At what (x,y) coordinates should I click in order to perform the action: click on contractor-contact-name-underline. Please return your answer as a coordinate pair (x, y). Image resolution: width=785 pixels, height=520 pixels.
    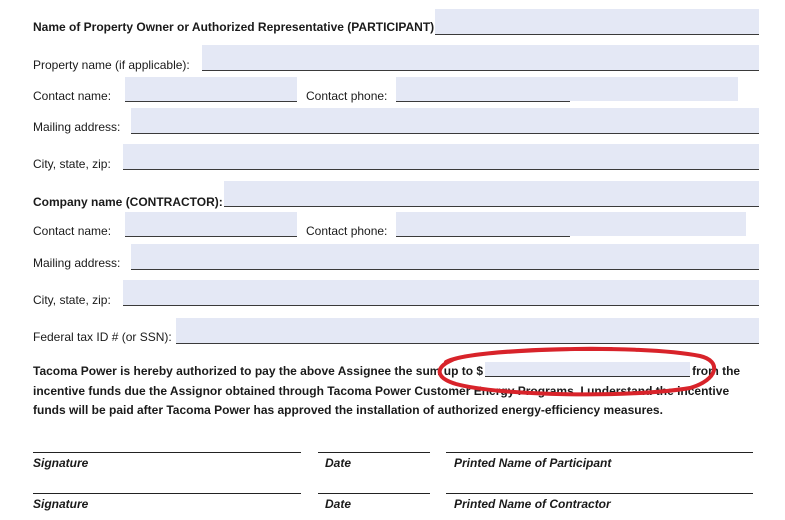
    Looking at the image, I should click on (211, 236).